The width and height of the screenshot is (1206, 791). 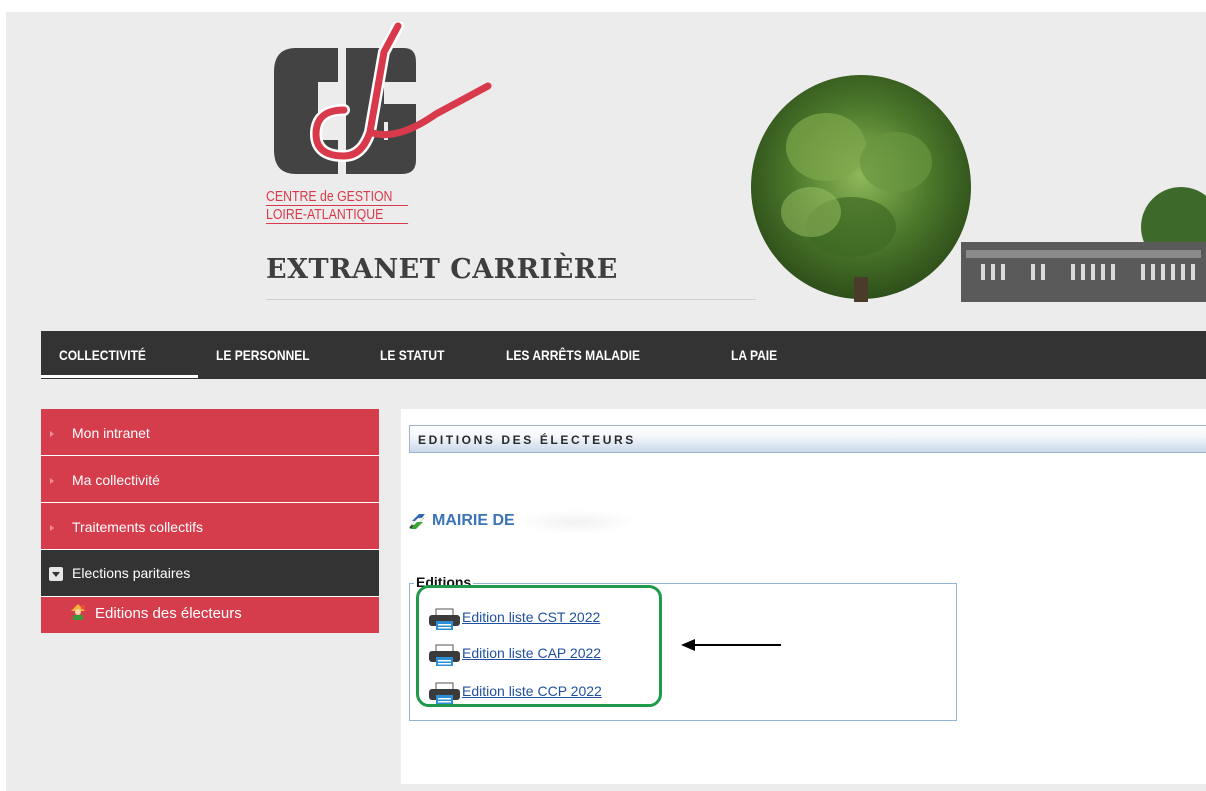 I want to click on nav-tab-statut: LE STATUT, so click(x=412, y=355).